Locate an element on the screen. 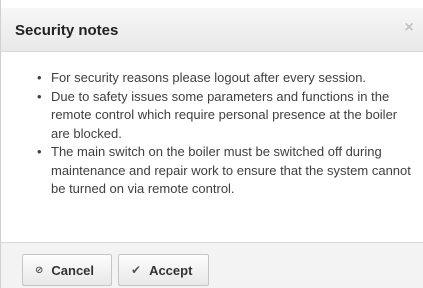 Image resolution: width=423 pixels, height=288 pixels. accept-button: ✔ Accept is located at coordinates (163, 270).